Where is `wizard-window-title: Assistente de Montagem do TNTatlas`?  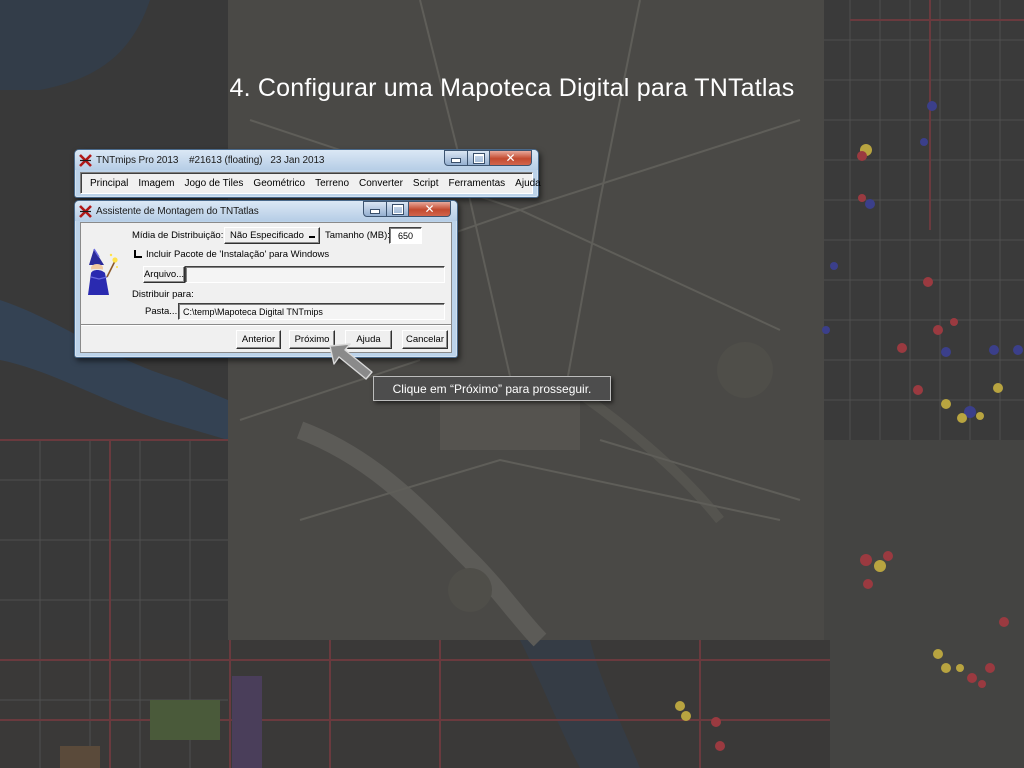
wizard-window-title: Assistente de Montagem do TNTatlas is located at coordinates (177, 211).